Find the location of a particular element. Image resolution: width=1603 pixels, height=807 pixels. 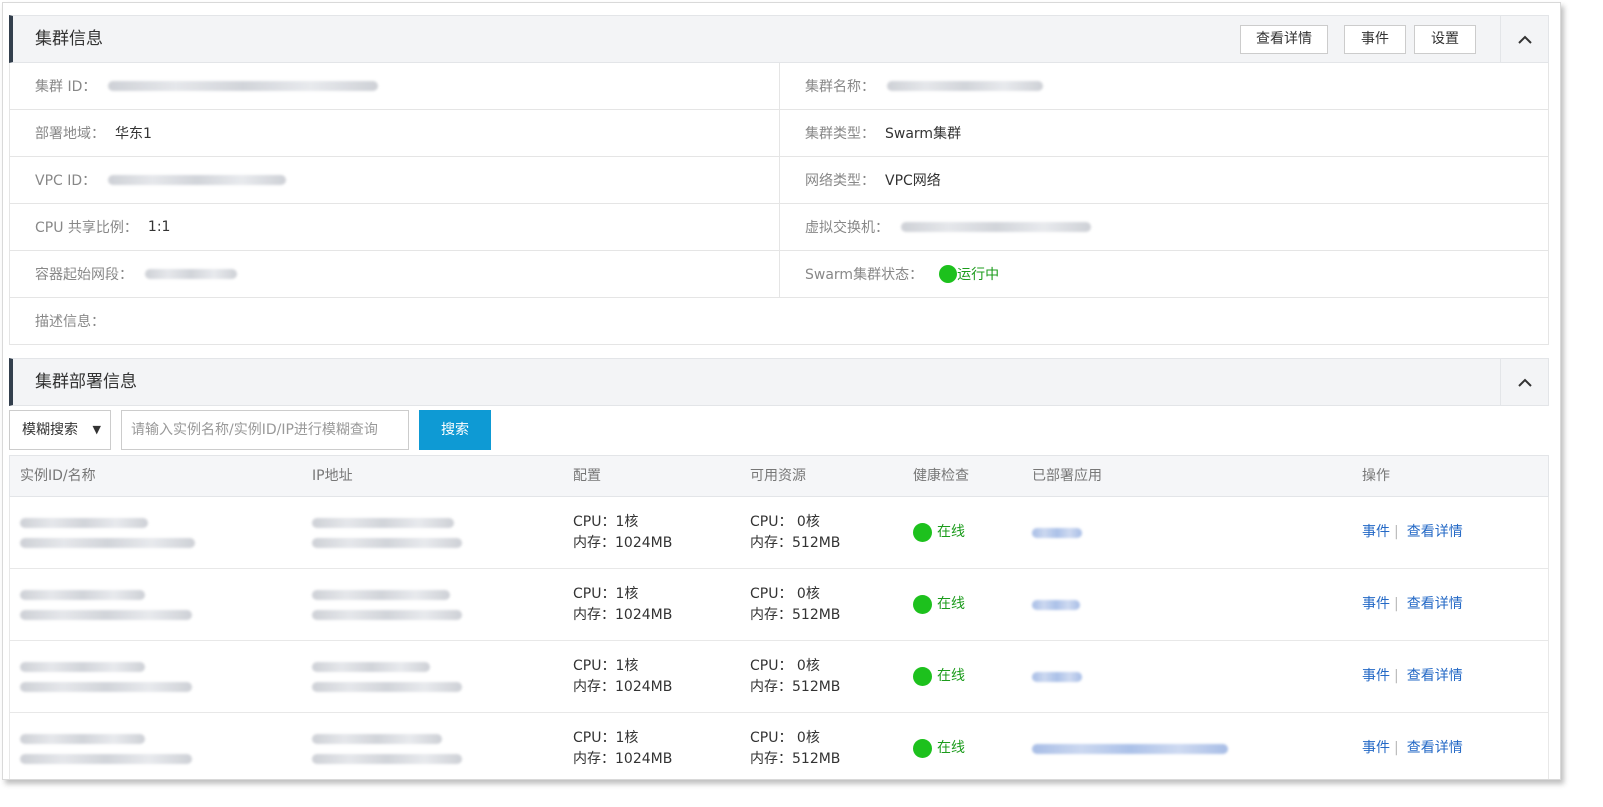

column-header-ip: IP地址 is located at coordinates (332, 476).